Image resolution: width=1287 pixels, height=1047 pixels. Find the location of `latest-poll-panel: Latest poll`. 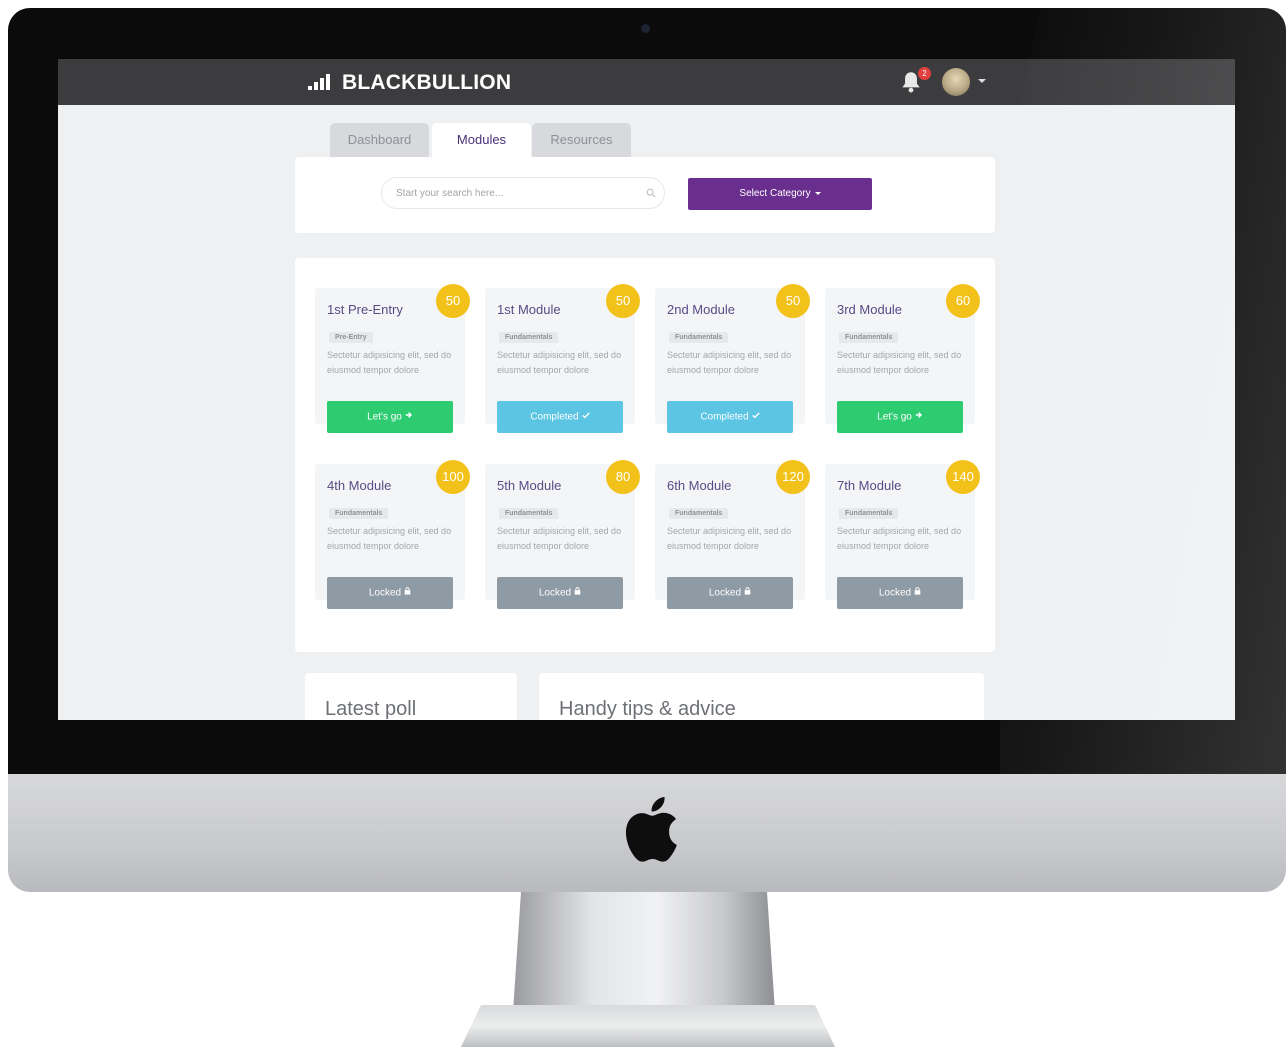

latest-poll-panel: Latest poll is located at coordinates (411, 696).